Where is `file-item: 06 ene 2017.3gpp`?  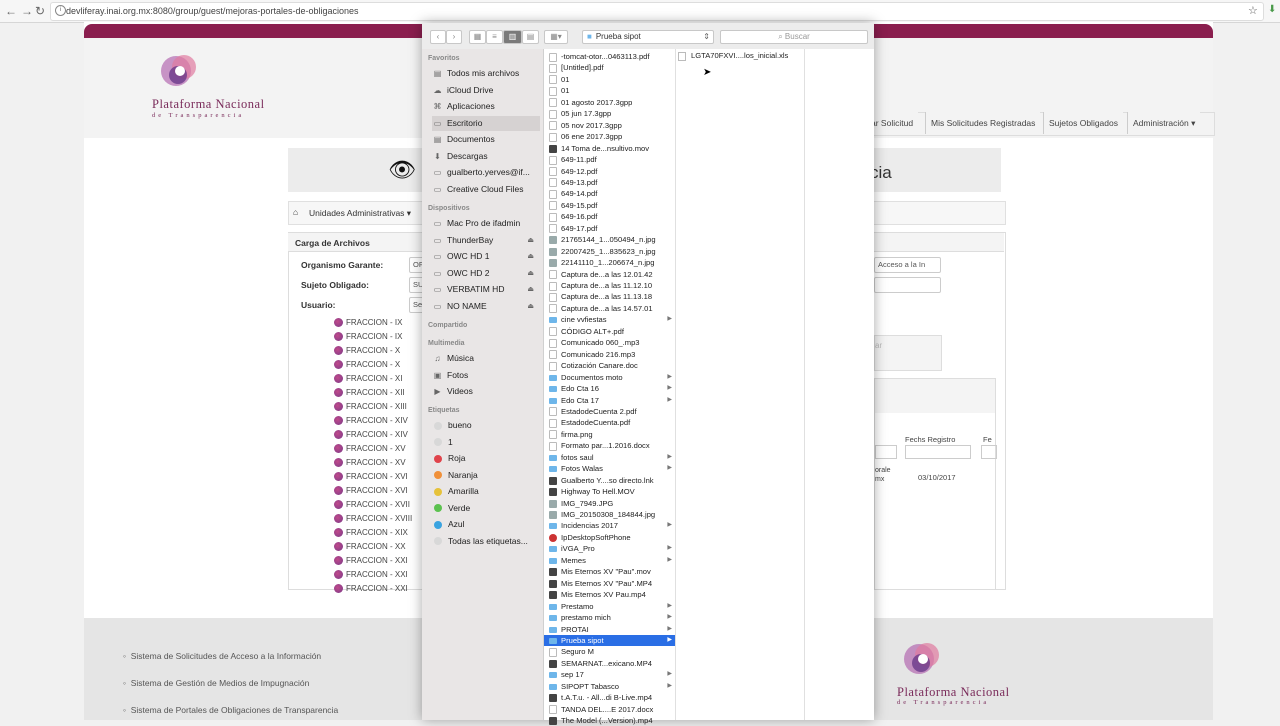 file-item: 06 ene 2017.3gpp is located at coordinates (609, 136).